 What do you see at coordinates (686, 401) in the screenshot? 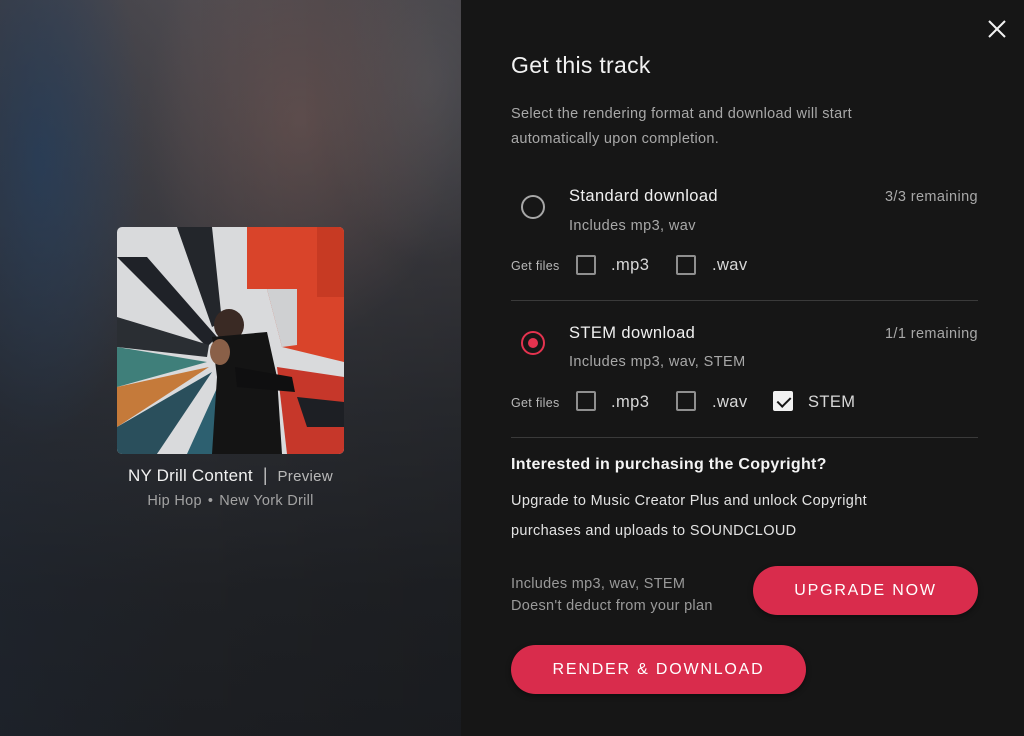
I see `stem-wav-checkbox` at bounding box center [686, 401].